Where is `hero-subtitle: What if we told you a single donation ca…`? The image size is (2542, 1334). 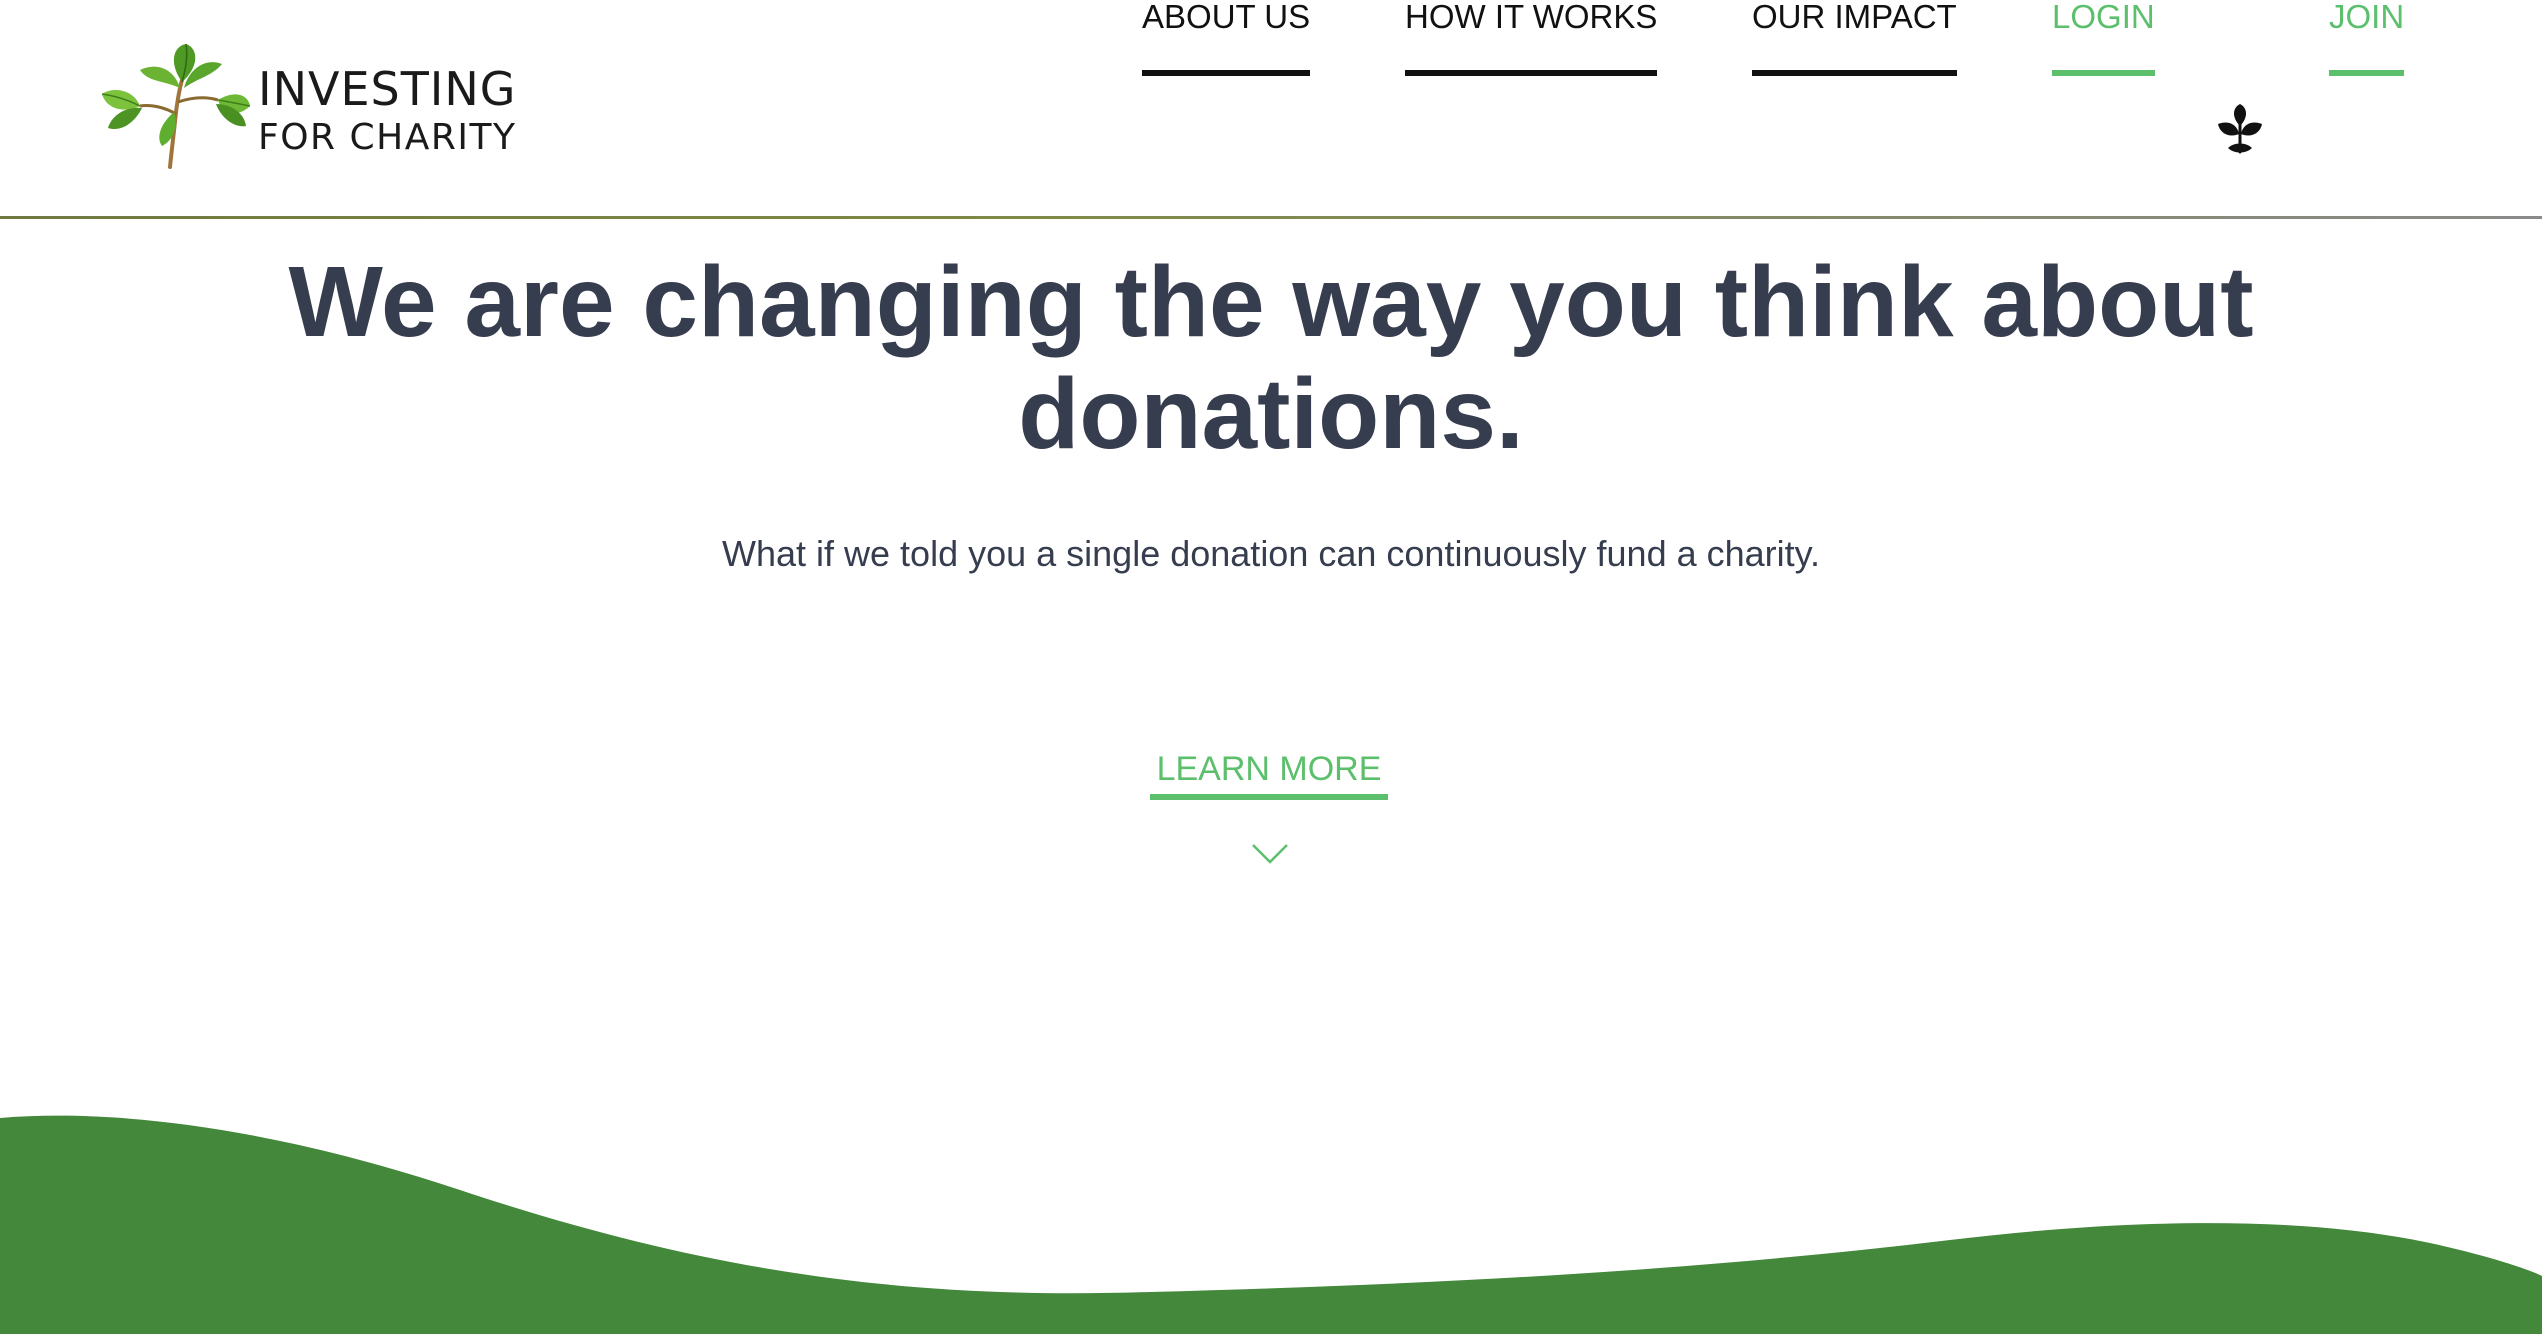
hero-subtitle: What if we told you a single donation ca… is located at coordinates (1271, 553).